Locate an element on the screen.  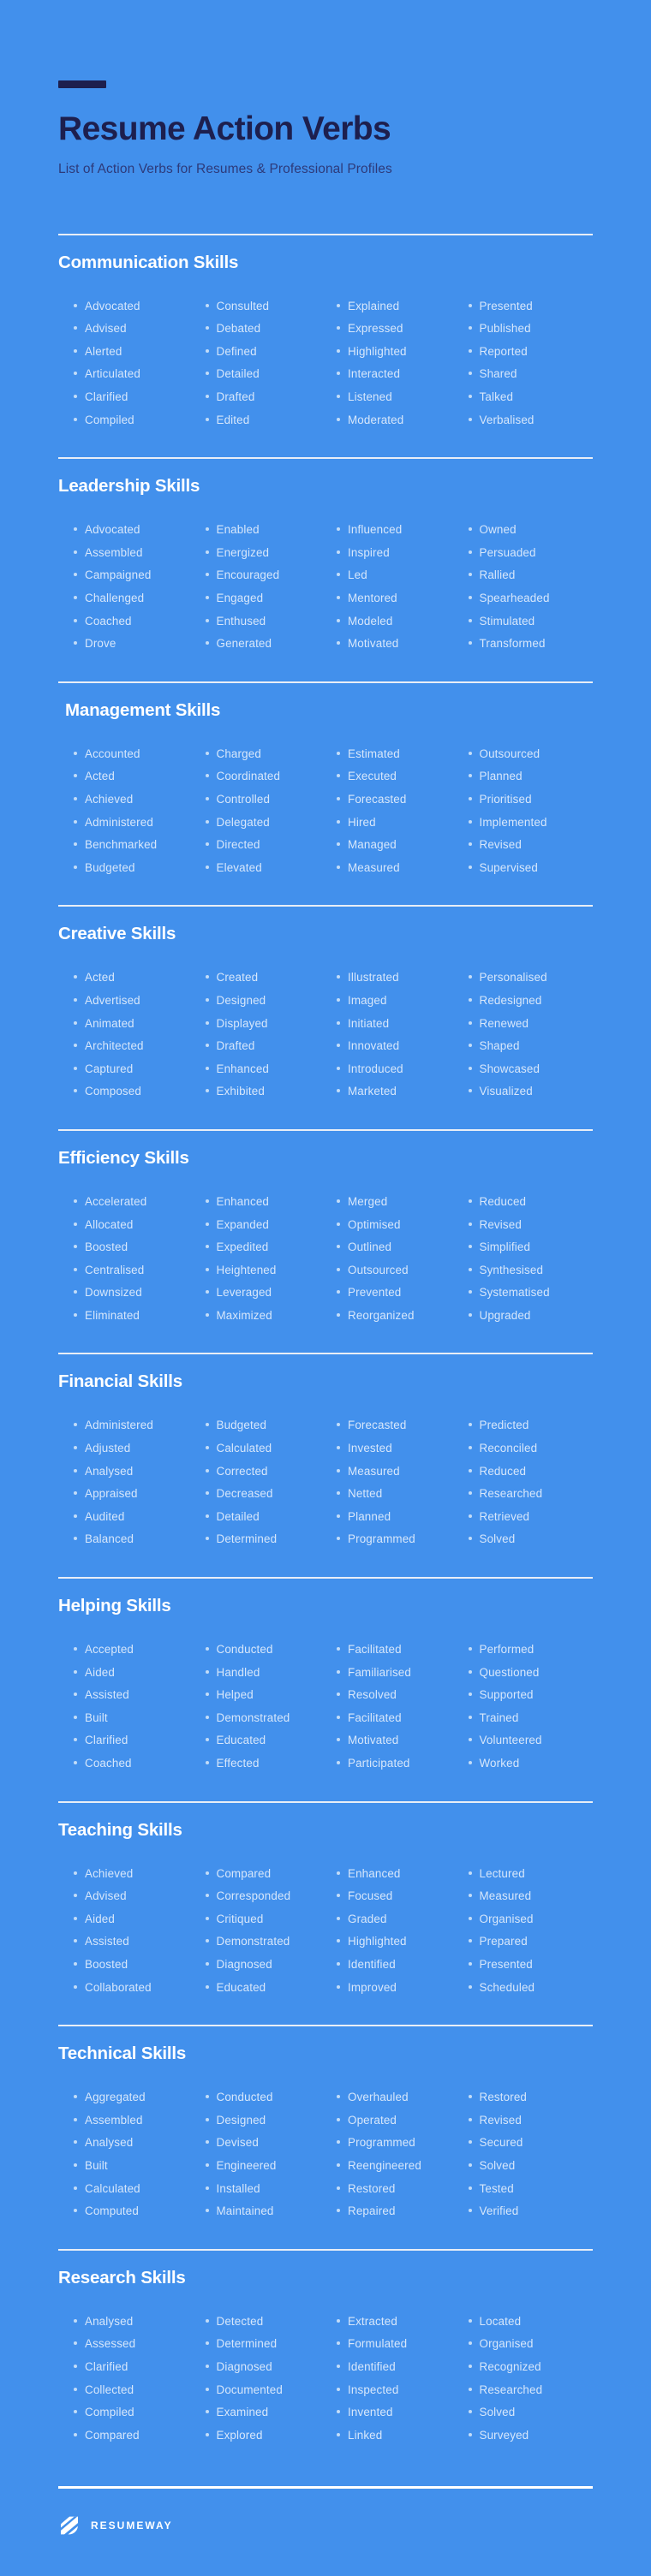
verb-item: Merged is located at coordinates (399, 1202).